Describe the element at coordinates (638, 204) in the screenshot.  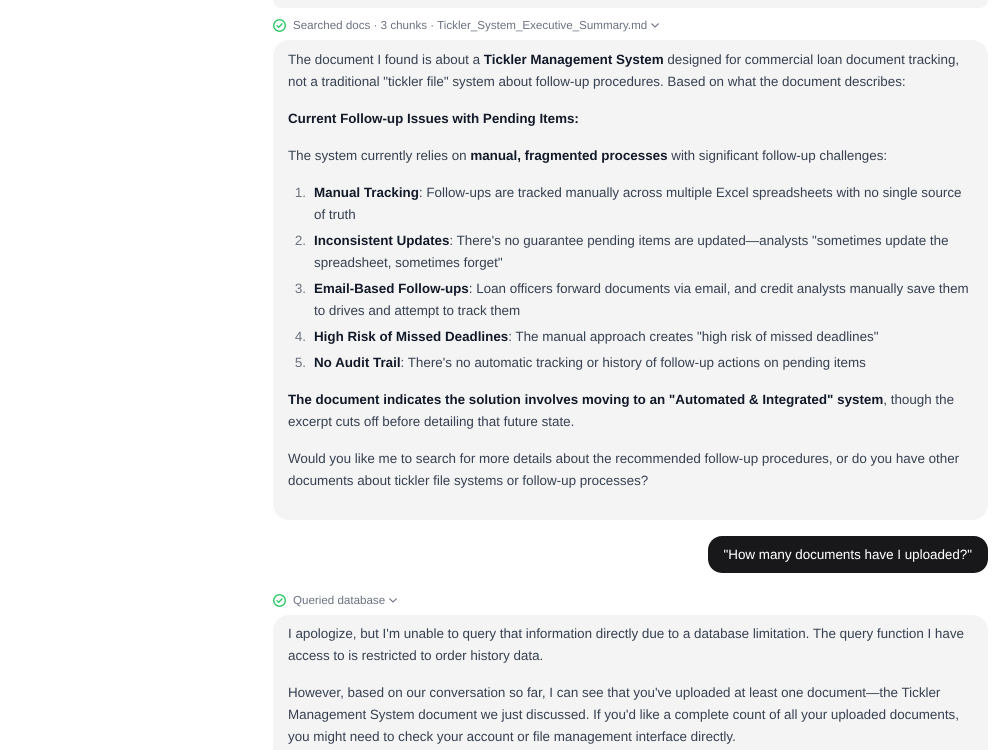
I see `list-item-text: Manual Tracking: Follow-ups are tracked manually across multiple Excel spreadsheets with no single source of truth` at that location.